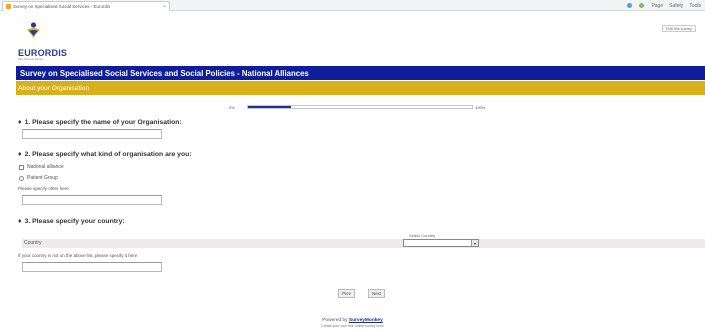 This screenshot has height=330, width=705. Describe the element at coordinates (360, 107) in the screenshot. I see `progress-track` at that location.